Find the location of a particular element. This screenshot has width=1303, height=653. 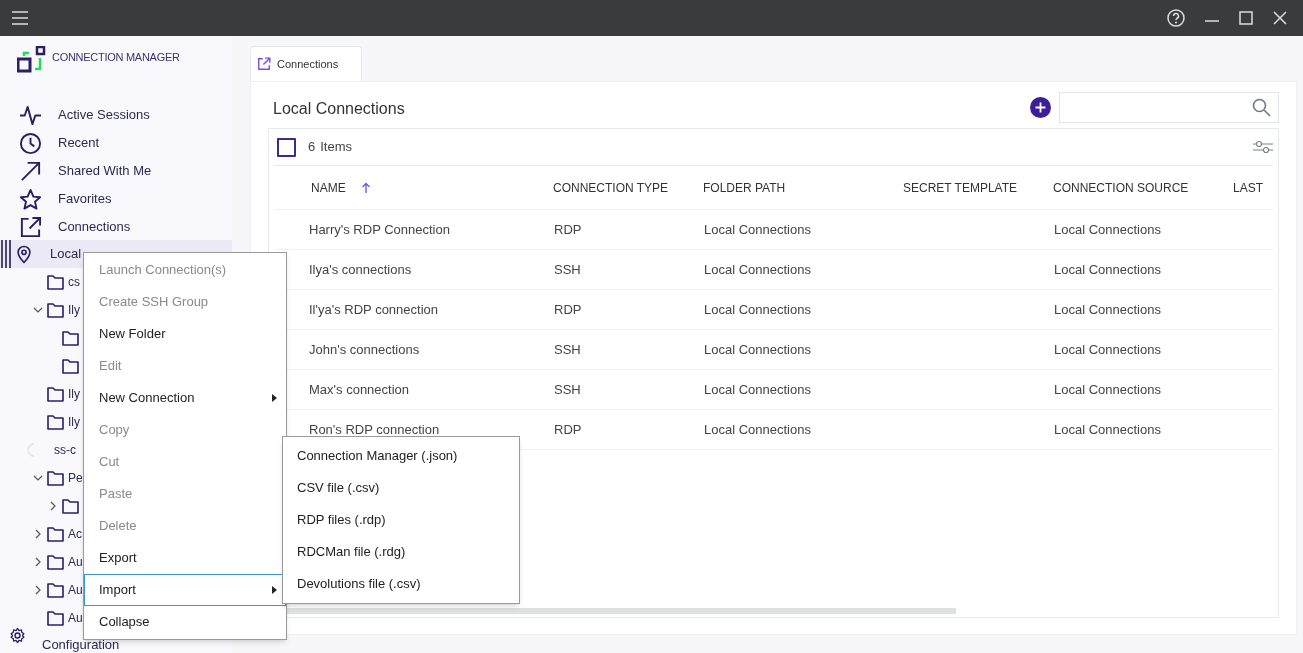

table-cell: John's connections is located at coordinates (364, 349).